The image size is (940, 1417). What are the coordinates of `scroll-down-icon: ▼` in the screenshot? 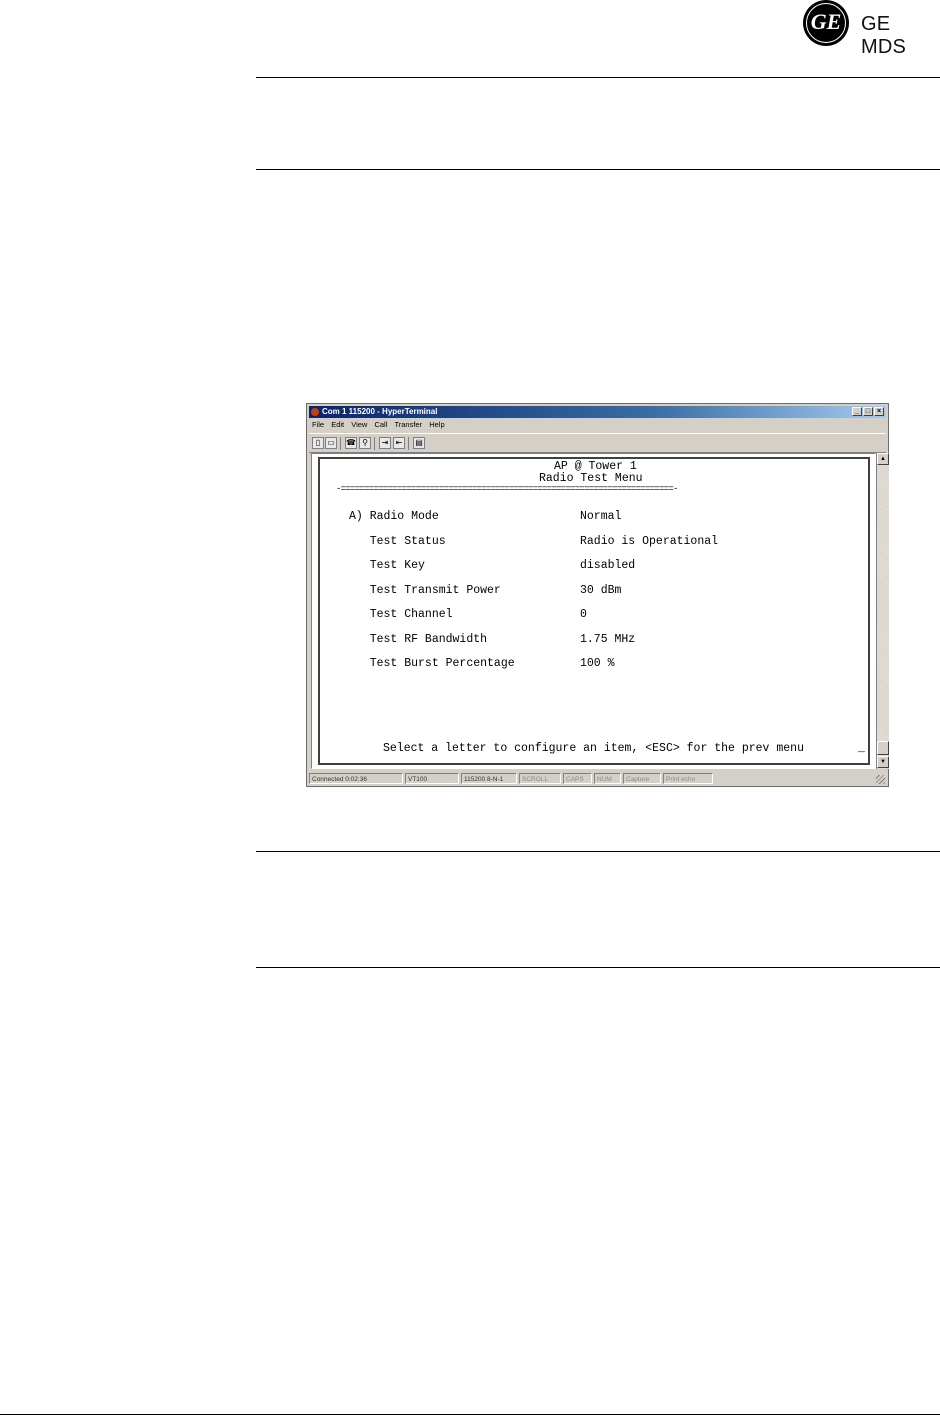 It's located at (883, 762).